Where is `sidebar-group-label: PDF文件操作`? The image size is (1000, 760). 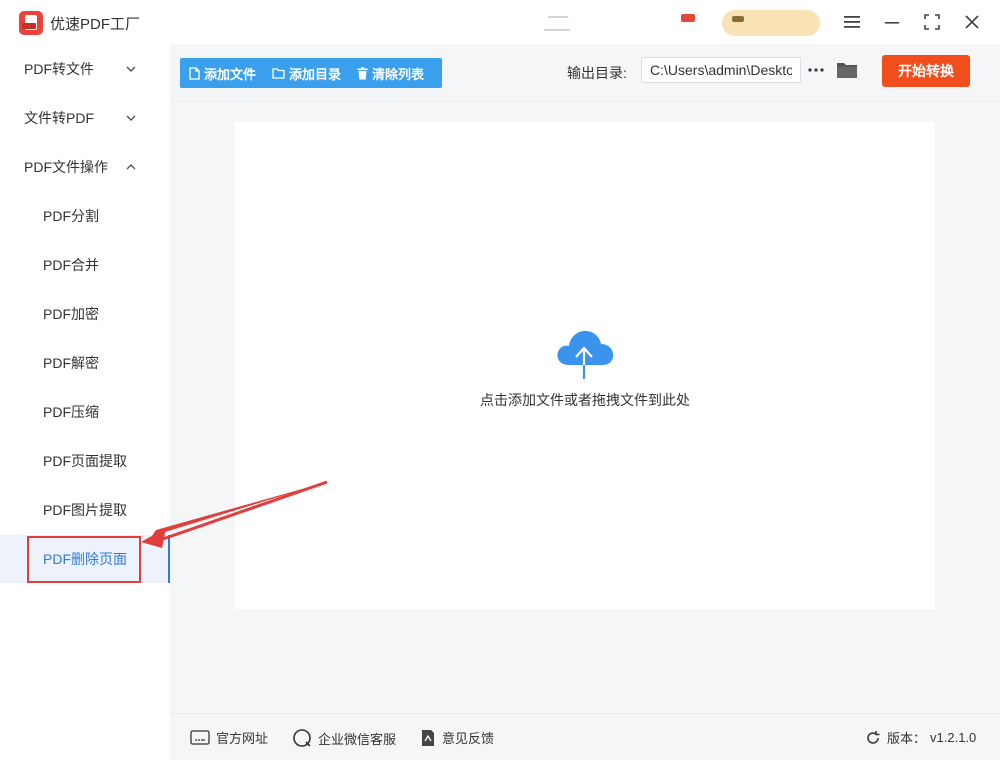
sidebar-group-label: PDF文件操作 is located at coordinates (66, 167).